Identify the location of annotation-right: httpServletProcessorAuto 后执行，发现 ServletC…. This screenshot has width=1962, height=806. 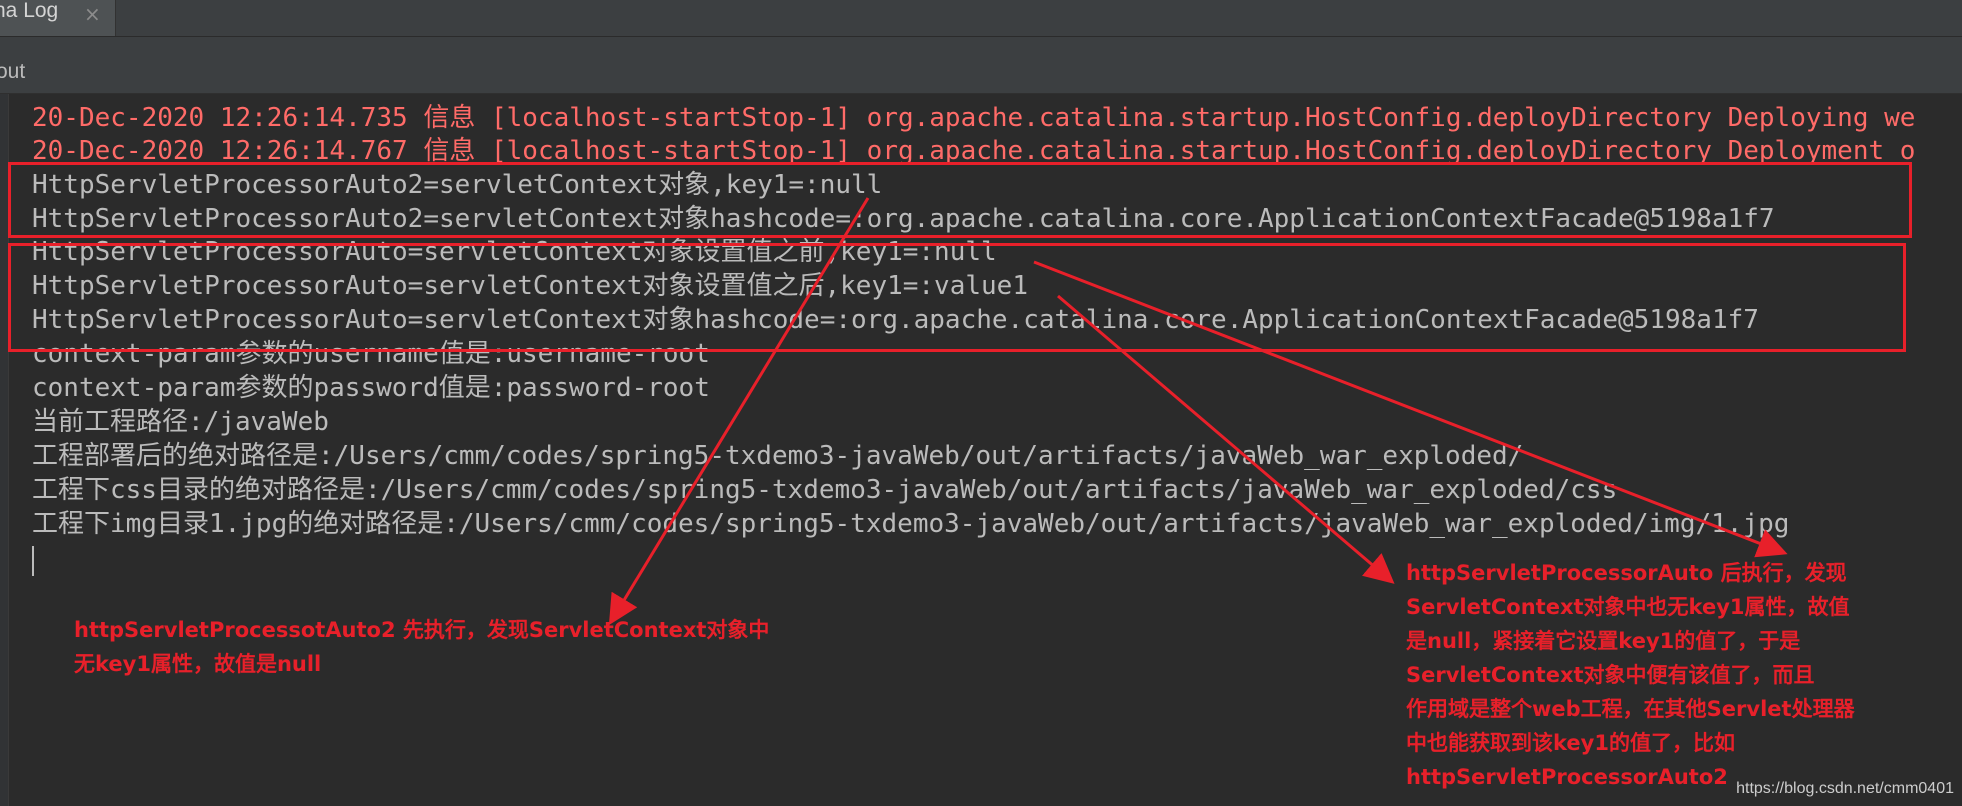
(1630, 675).